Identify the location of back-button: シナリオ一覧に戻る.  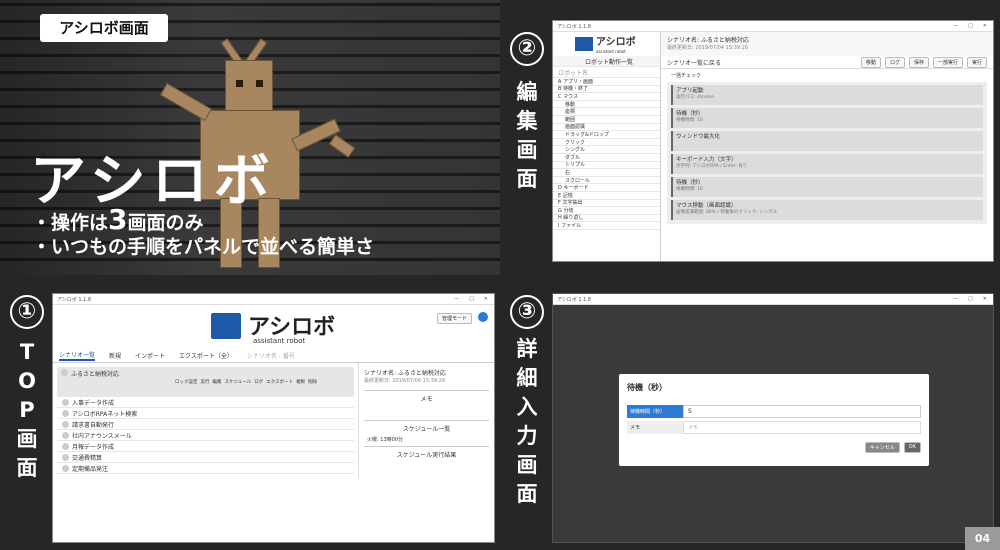
(694, 62).